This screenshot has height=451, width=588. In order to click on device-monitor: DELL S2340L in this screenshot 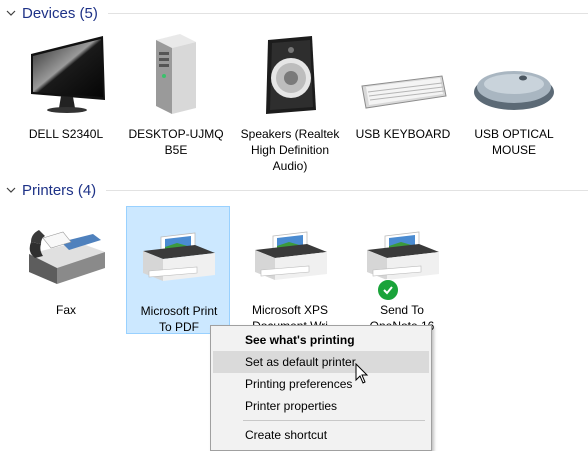, I will do `click(66, 85)`.